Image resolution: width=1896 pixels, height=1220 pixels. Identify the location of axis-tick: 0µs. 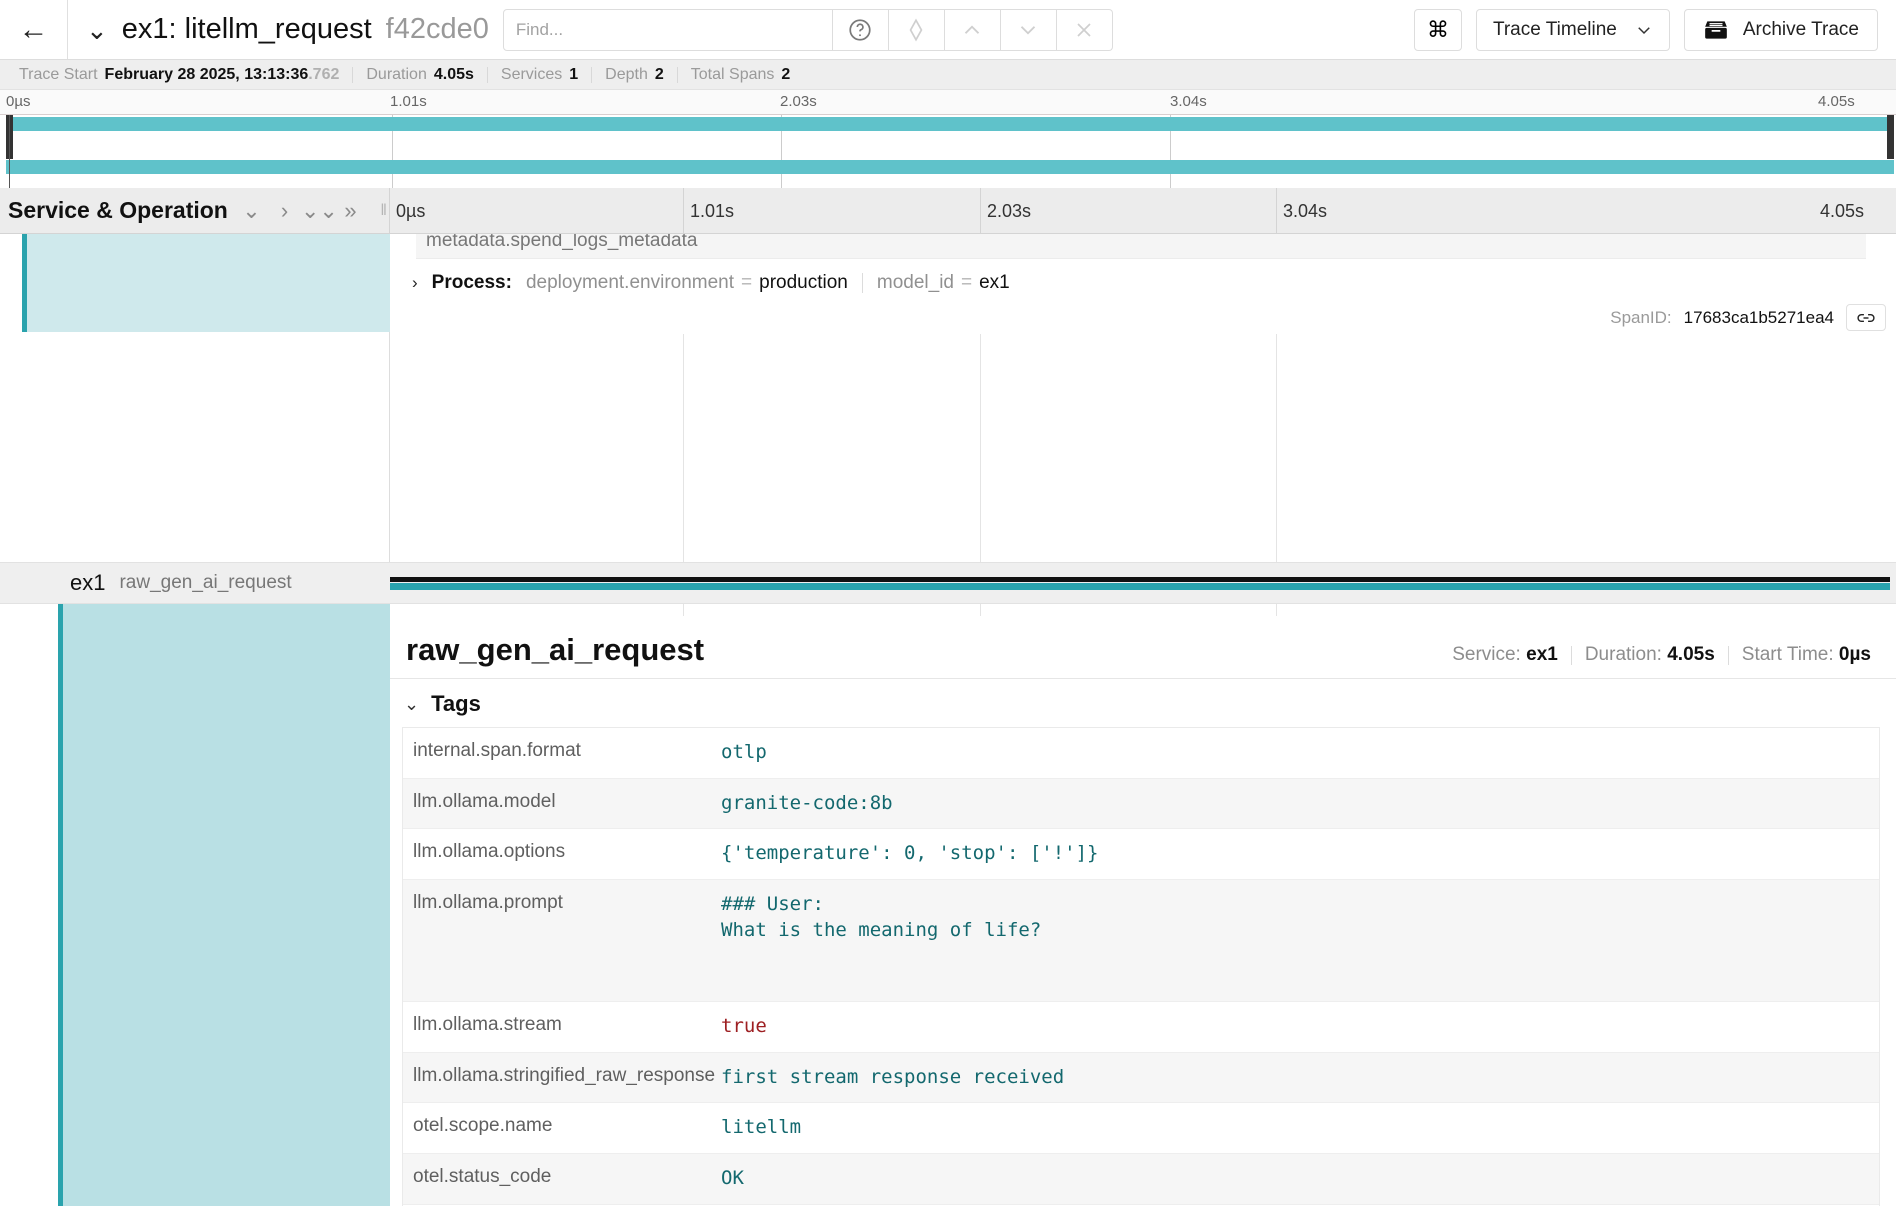
(411, 211).